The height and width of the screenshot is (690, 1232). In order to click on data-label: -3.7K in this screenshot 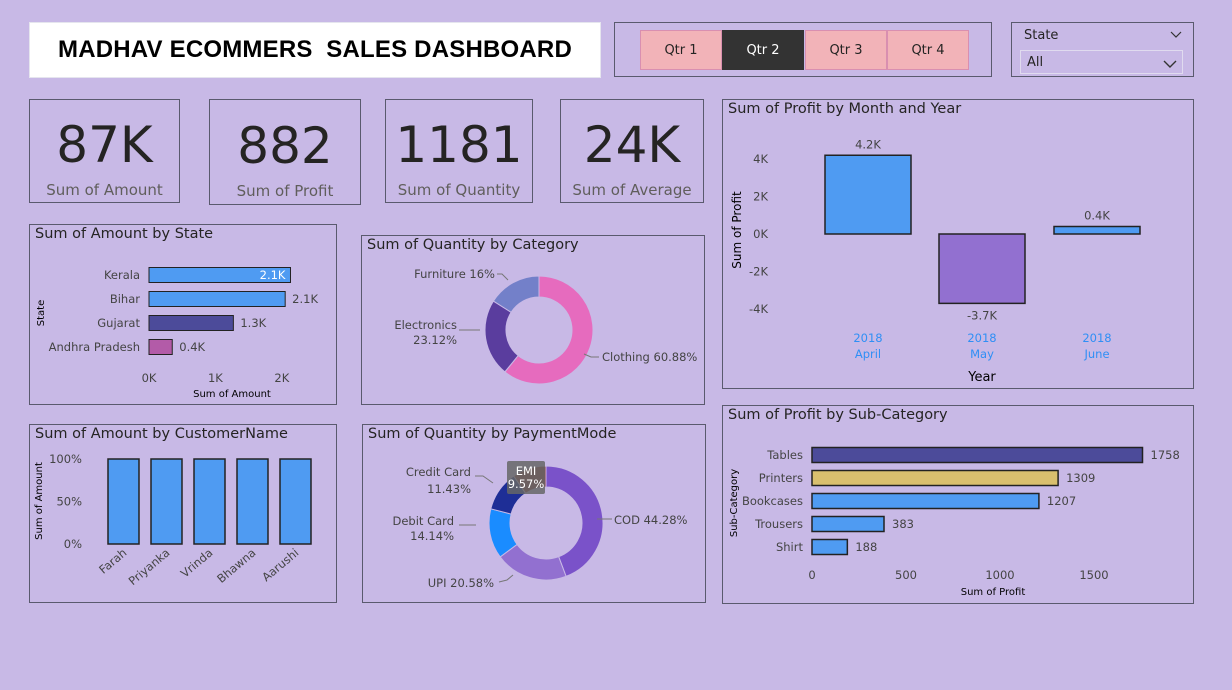, I will do `click(982, 315)`.